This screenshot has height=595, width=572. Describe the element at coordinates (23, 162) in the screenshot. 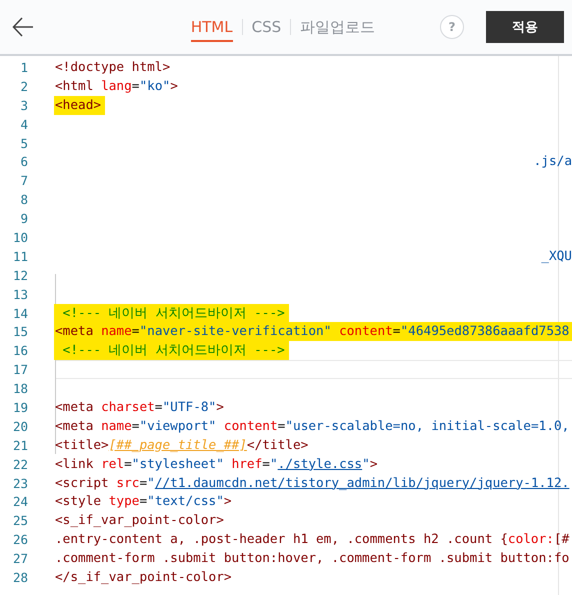

I see `line-number: 6` at that location.